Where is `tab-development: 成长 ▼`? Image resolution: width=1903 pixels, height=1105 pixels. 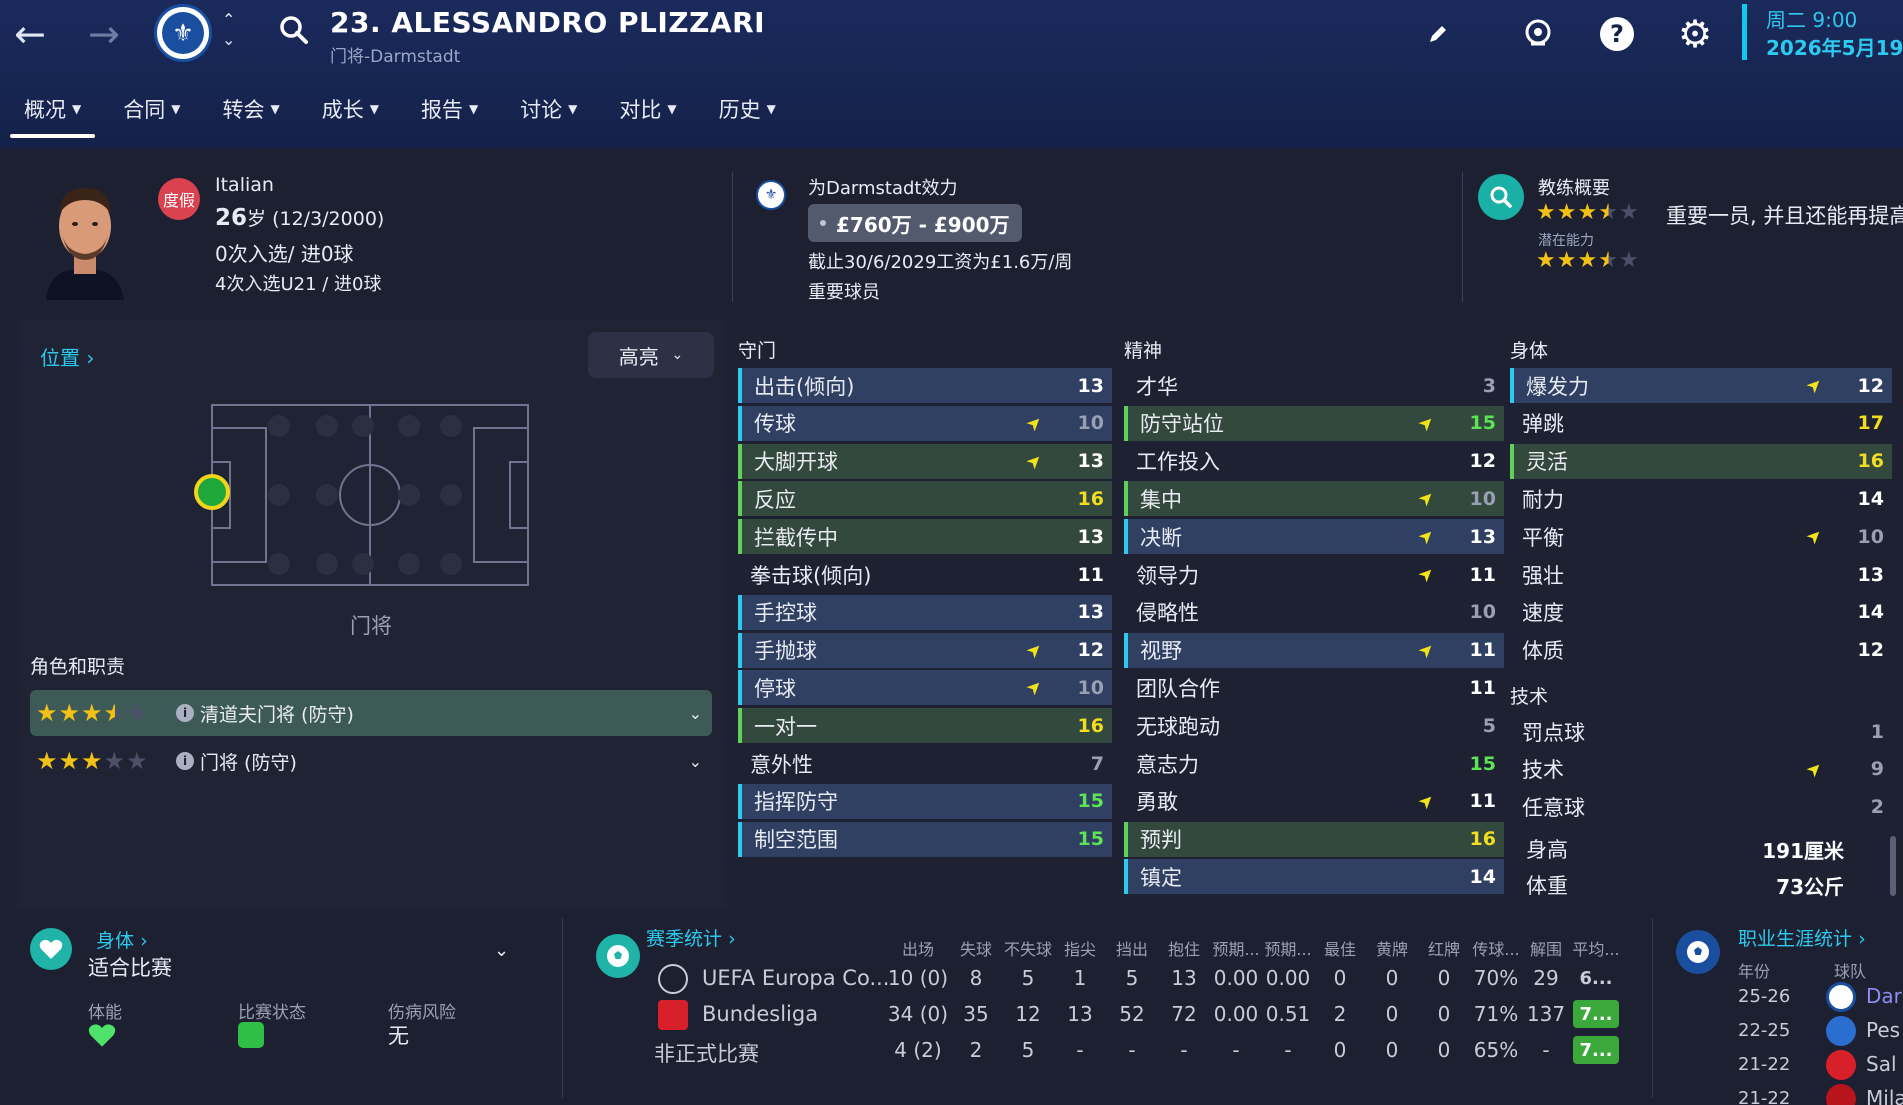 tab-development: 成长 ▼ is located at coordinates (350, 115).